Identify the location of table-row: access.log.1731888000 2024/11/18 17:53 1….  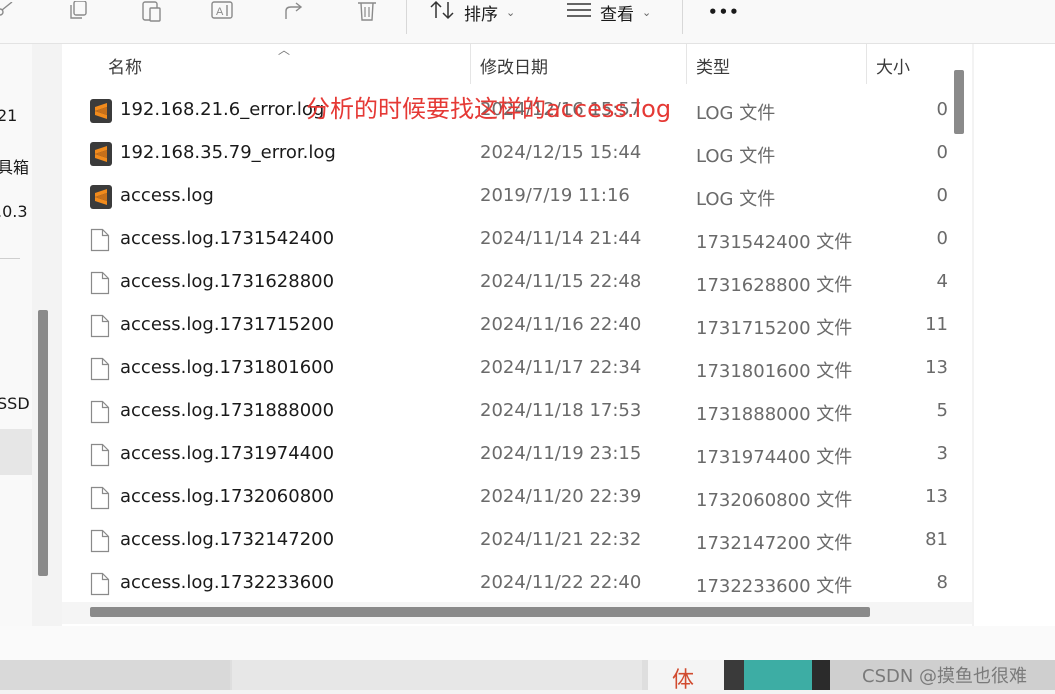
(517, 412).